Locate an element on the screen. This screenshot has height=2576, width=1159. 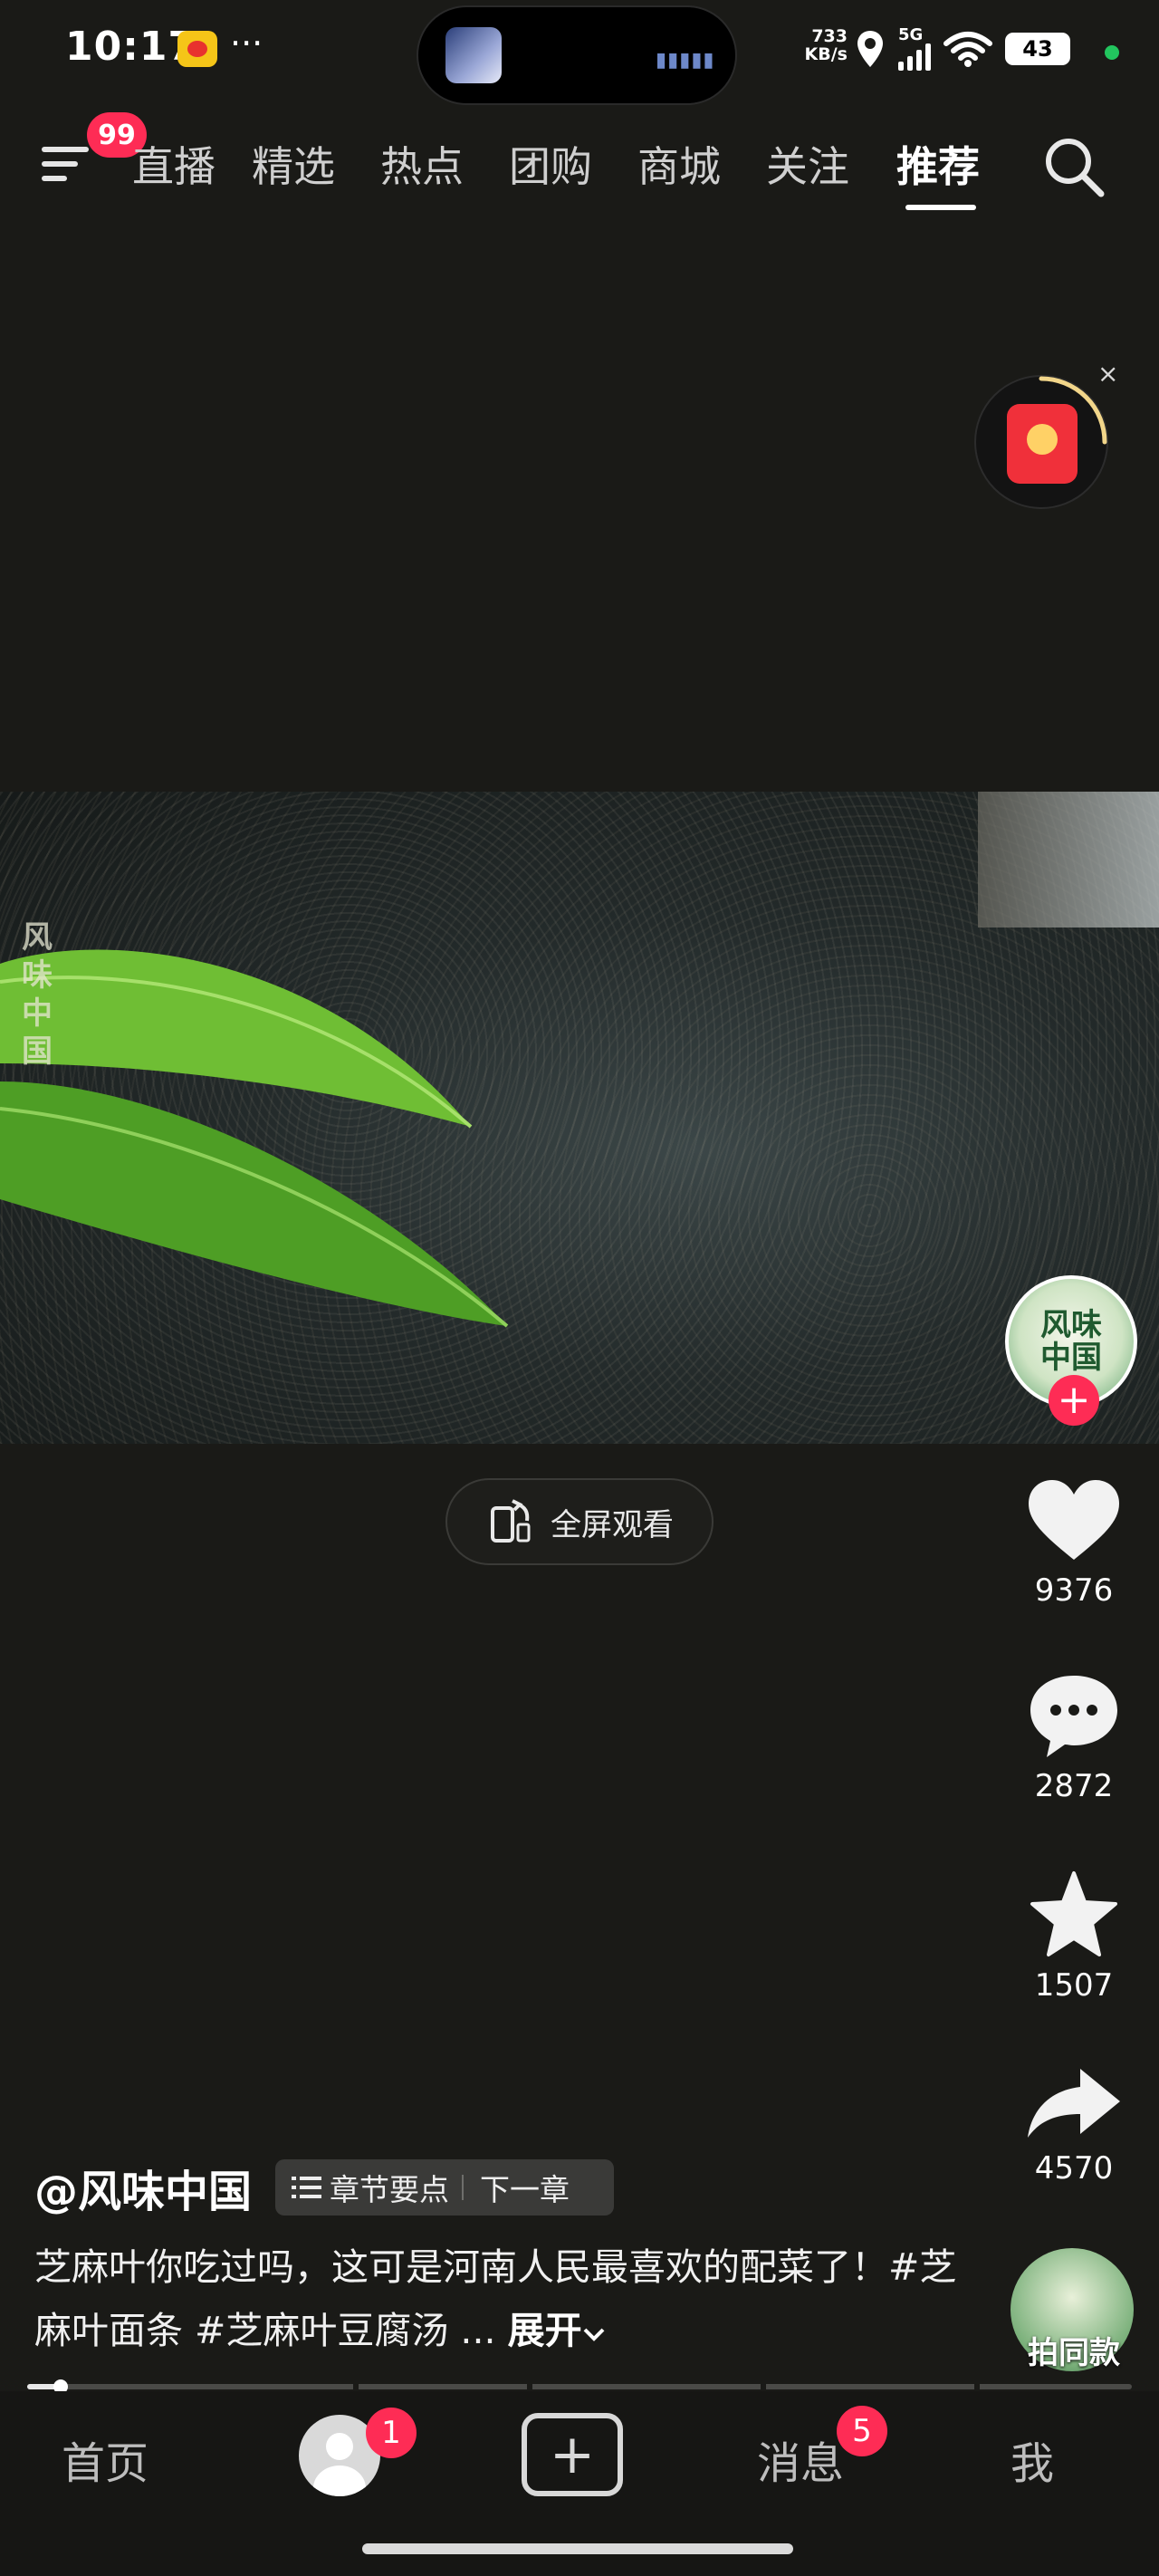
like-button: 9376 is located at coordinates (1074, 1543).